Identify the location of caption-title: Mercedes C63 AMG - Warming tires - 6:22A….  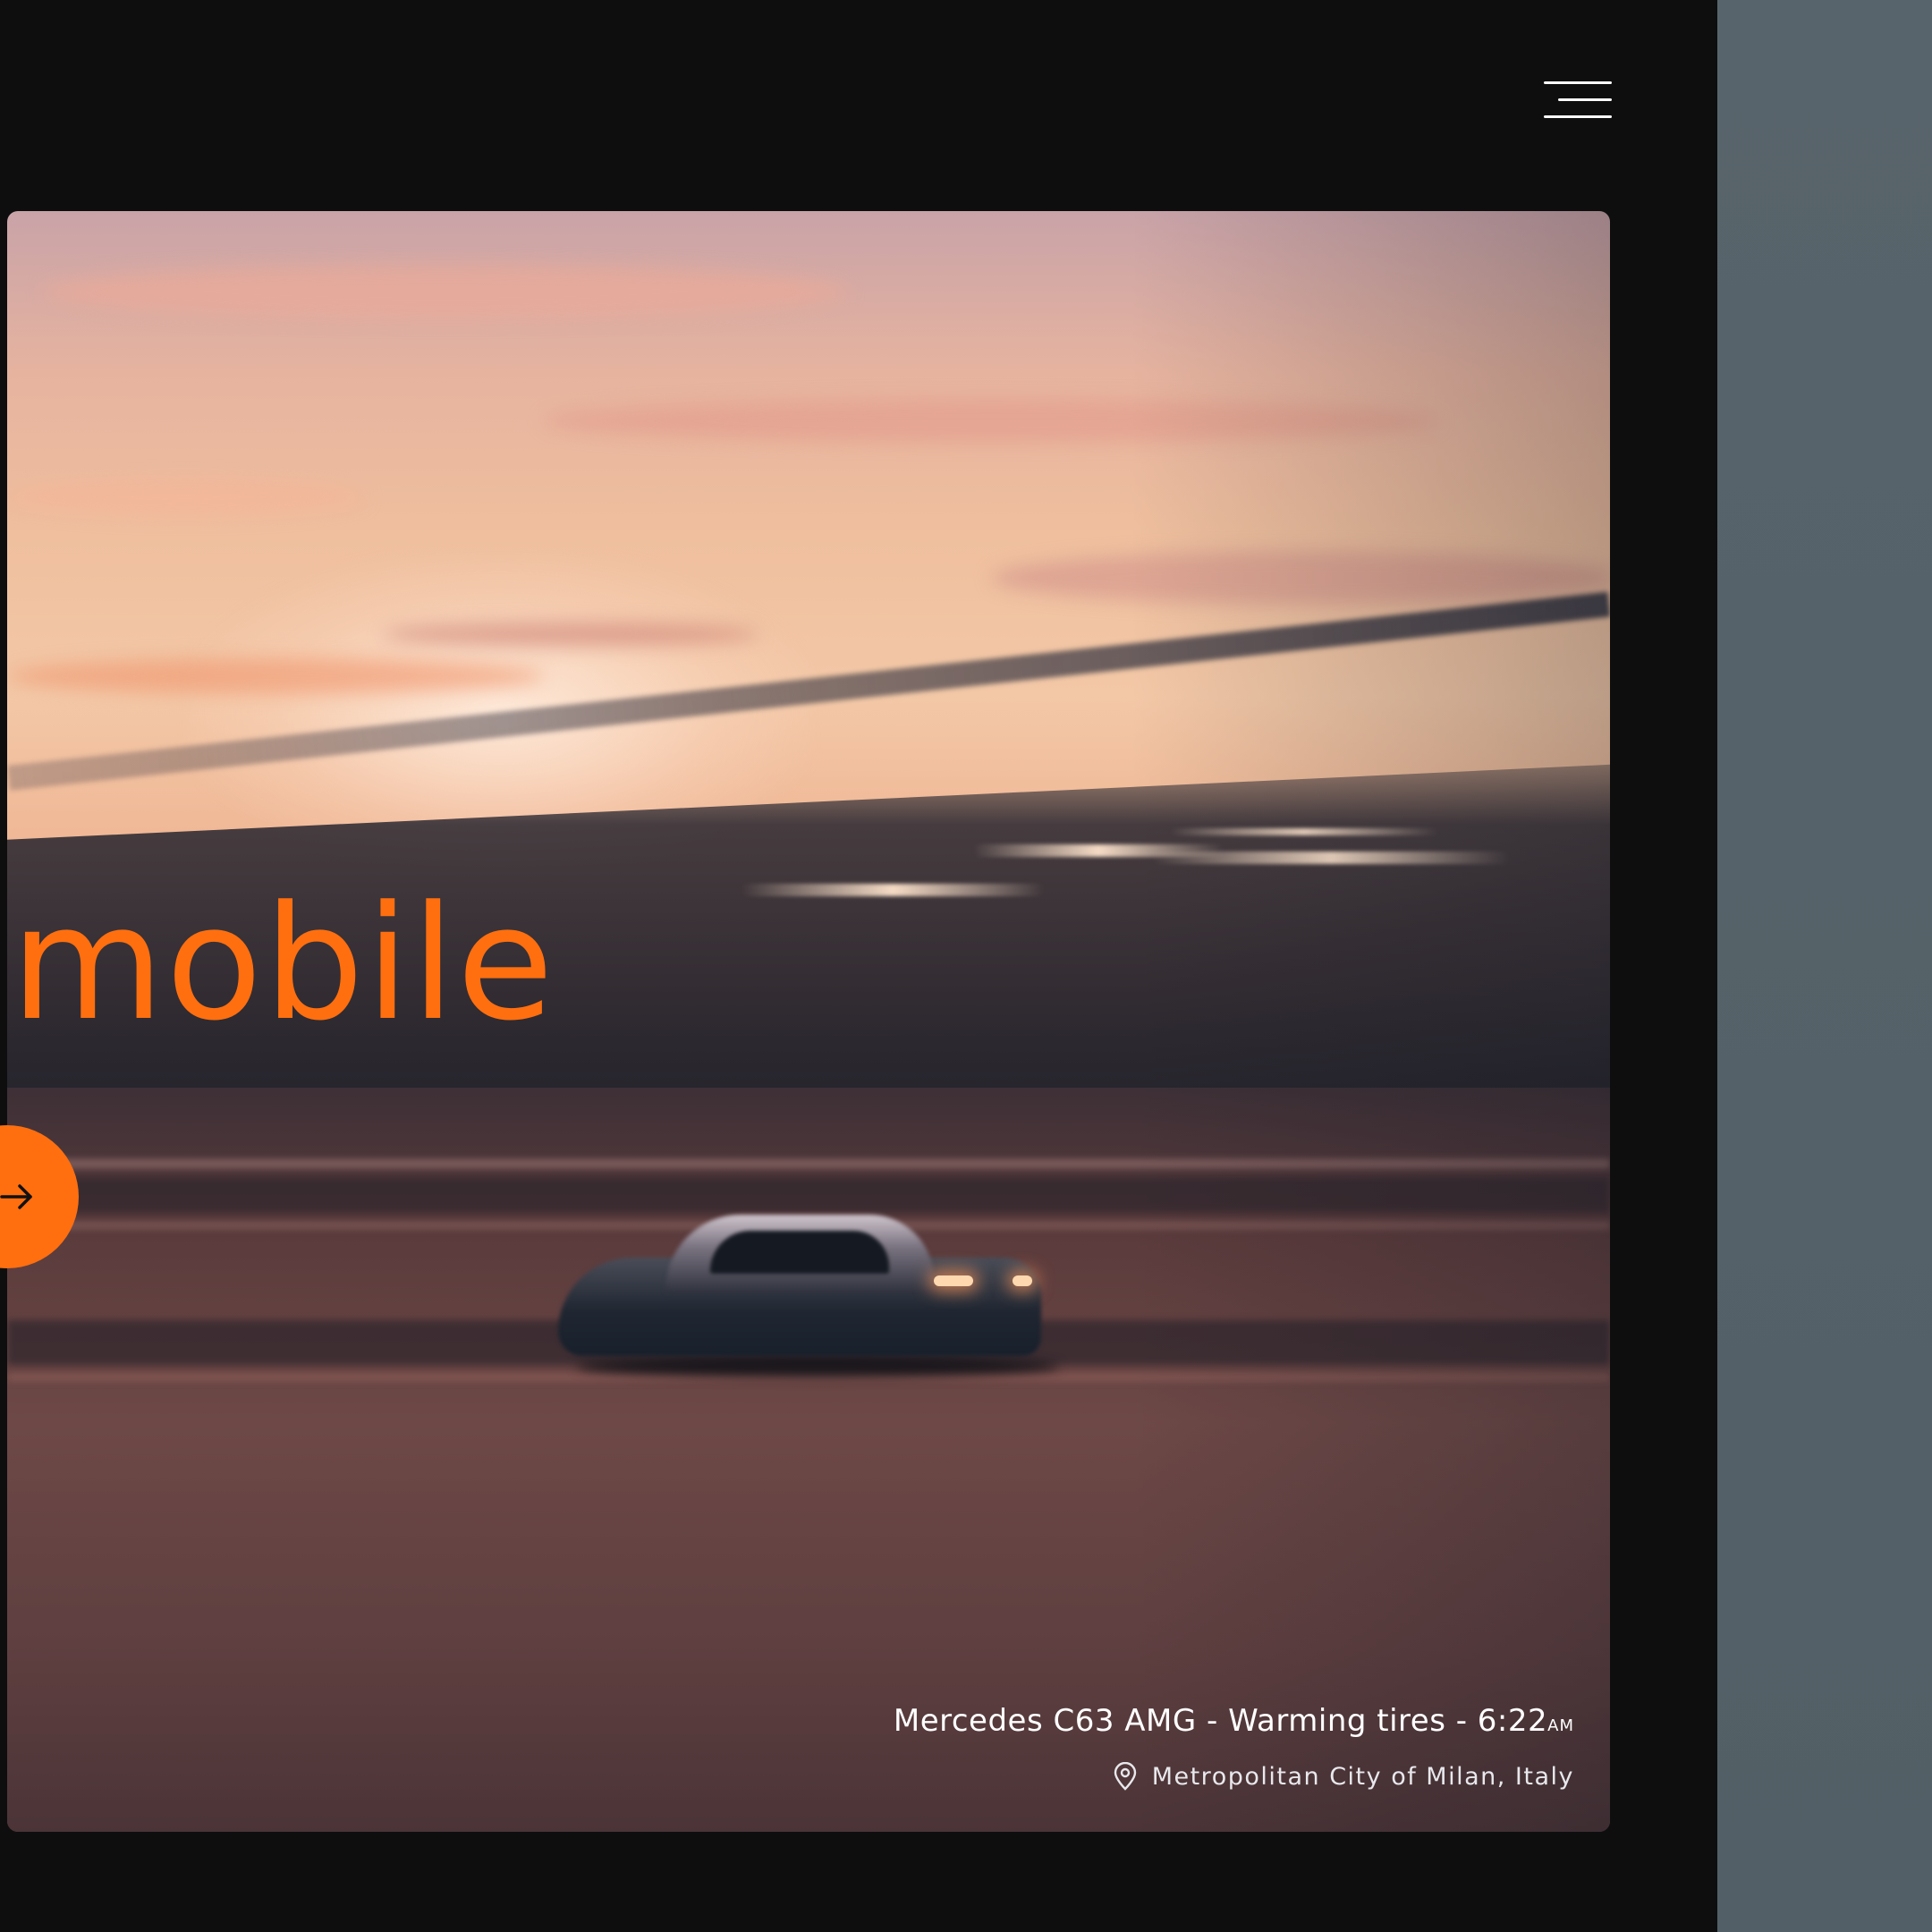
(1233, 1721).